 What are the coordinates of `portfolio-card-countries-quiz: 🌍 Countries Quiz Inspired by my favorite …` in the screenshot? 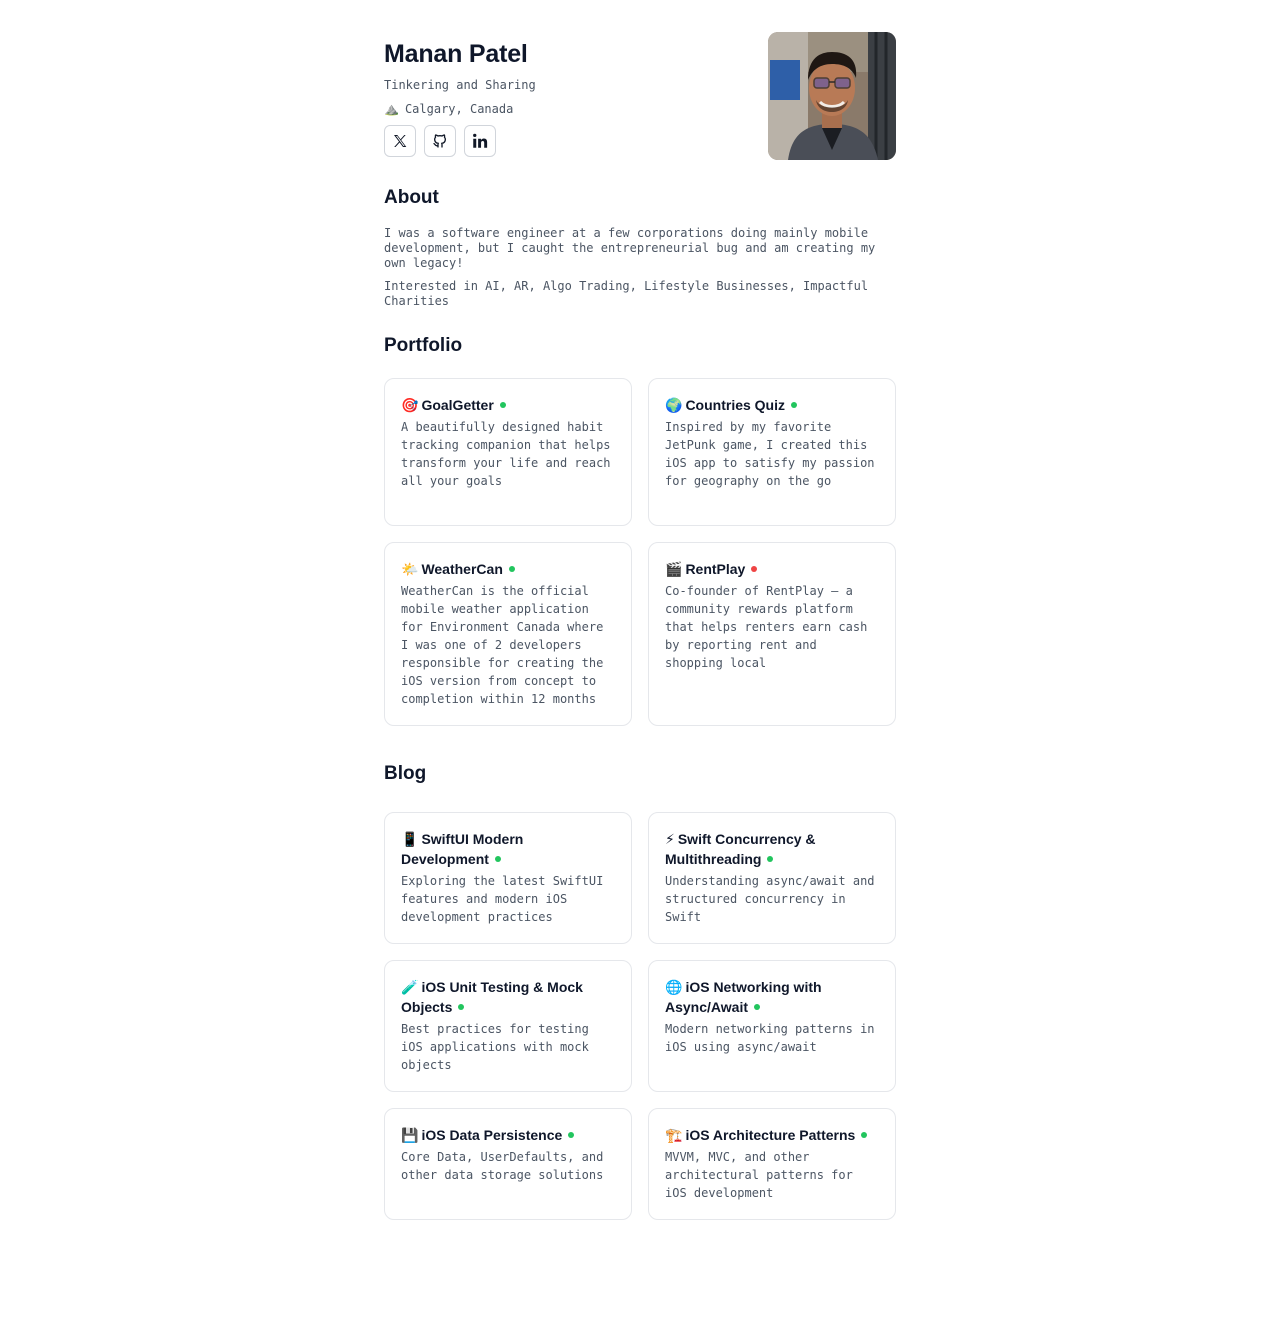 It's located at (772, 452).